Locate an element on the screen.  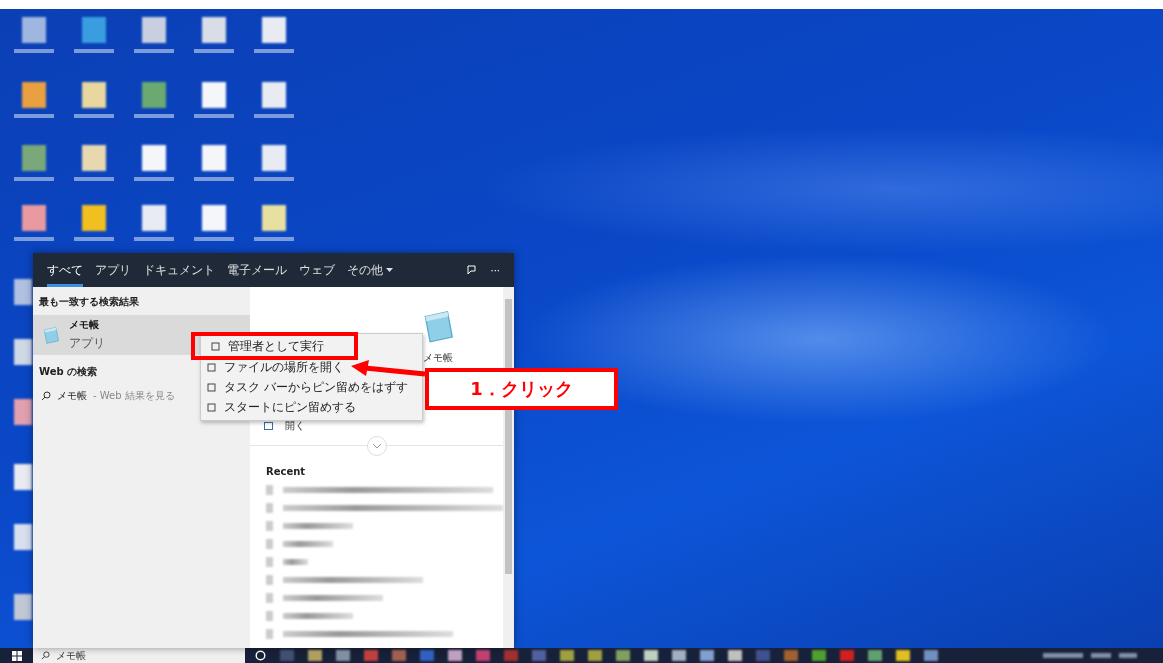
expand-button is located at coordinates (376, 446).